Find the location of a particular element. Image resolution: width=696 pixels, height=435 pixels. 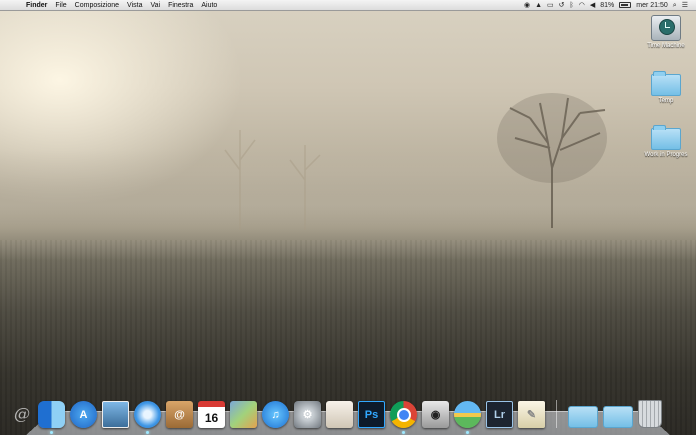

safari-icon is located at coordinates (147, 417).